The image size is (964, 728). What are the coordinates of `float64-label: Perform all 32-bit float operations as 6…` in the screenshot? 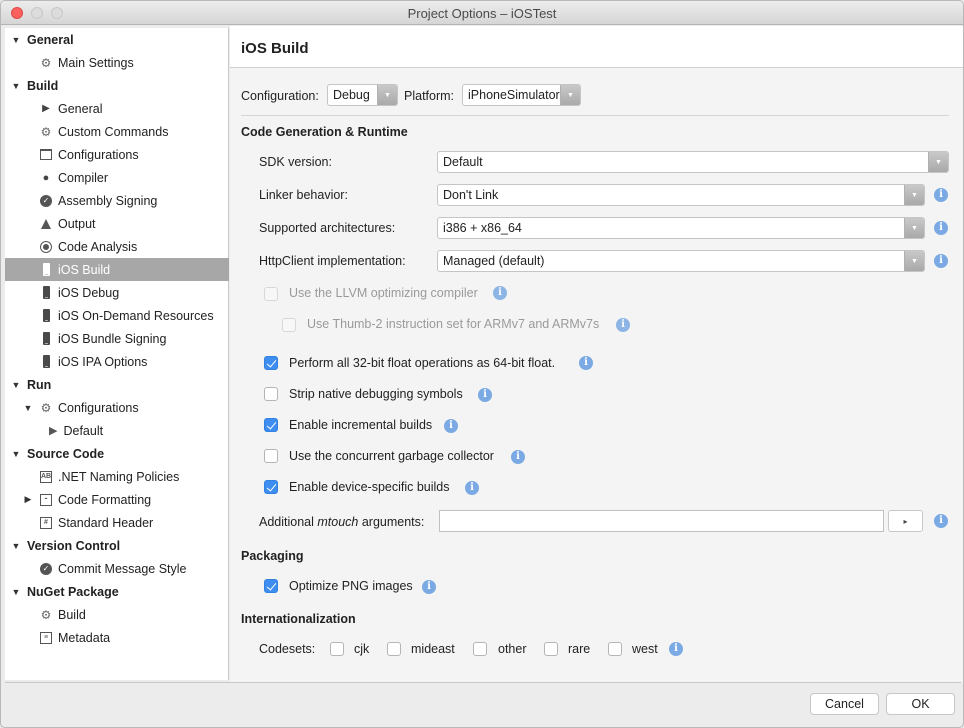 It's located at (422, 363).